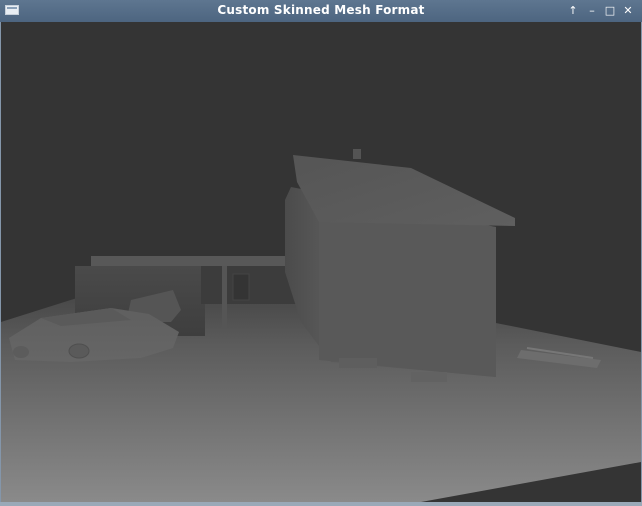 The width and height of the screenshot is (642, 506). I want to click on title-bar: Custom Skinned Mesh Format ↑ – □ ✕, so click(321, 11).